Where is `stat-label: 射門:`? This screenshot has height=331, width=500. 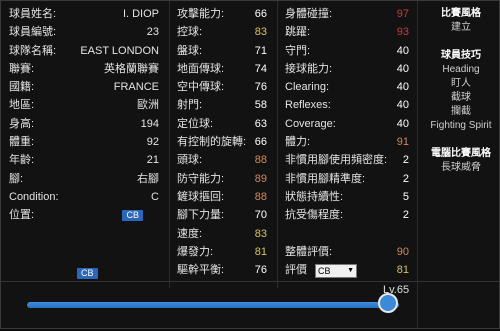
stat-label: 射門: is located at coordinates (190, 105).